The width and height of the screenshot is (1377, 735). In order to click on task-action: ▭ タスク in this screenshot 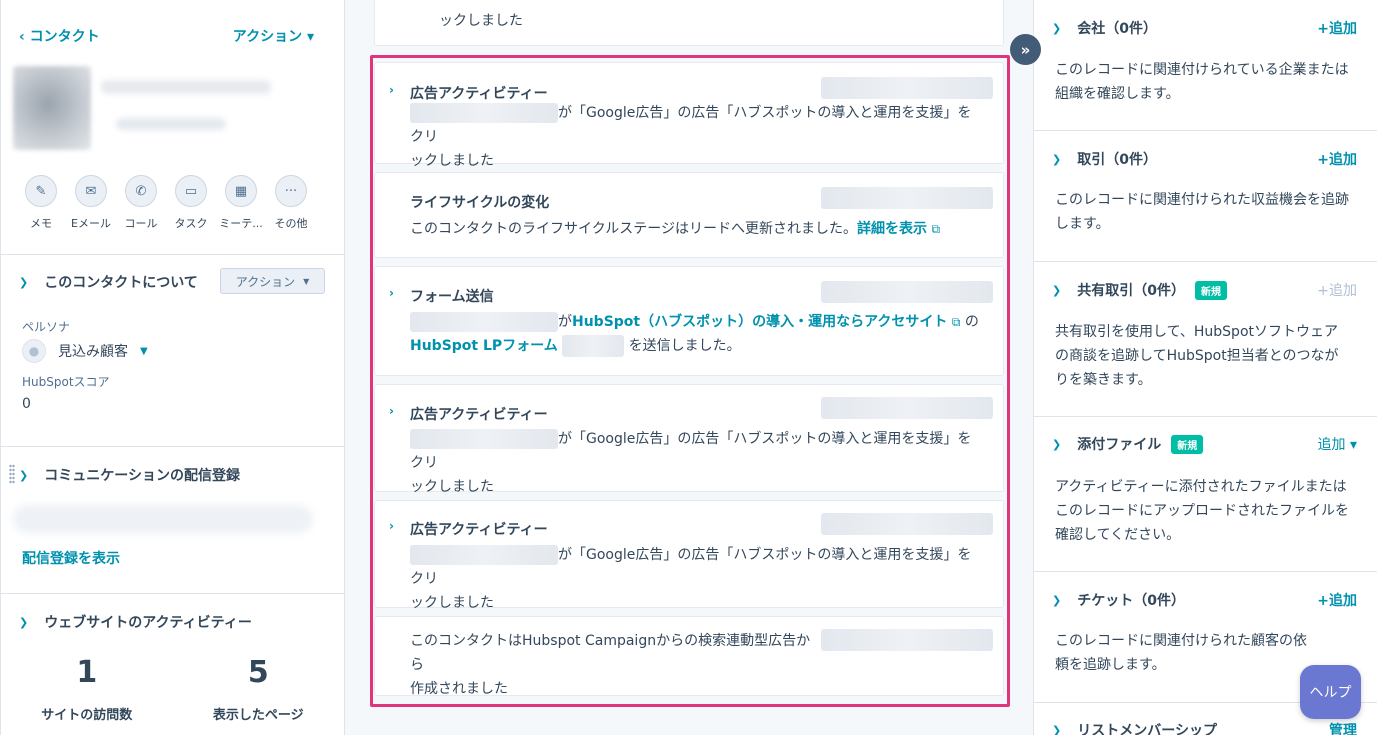, I will do `click(191, 203)`.